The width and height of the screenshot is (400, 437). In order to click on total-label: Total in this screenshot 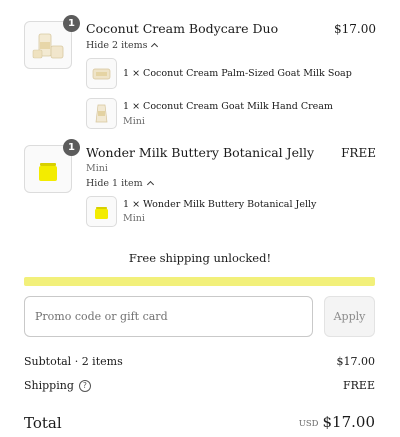, I will do `click(43, 423)`.